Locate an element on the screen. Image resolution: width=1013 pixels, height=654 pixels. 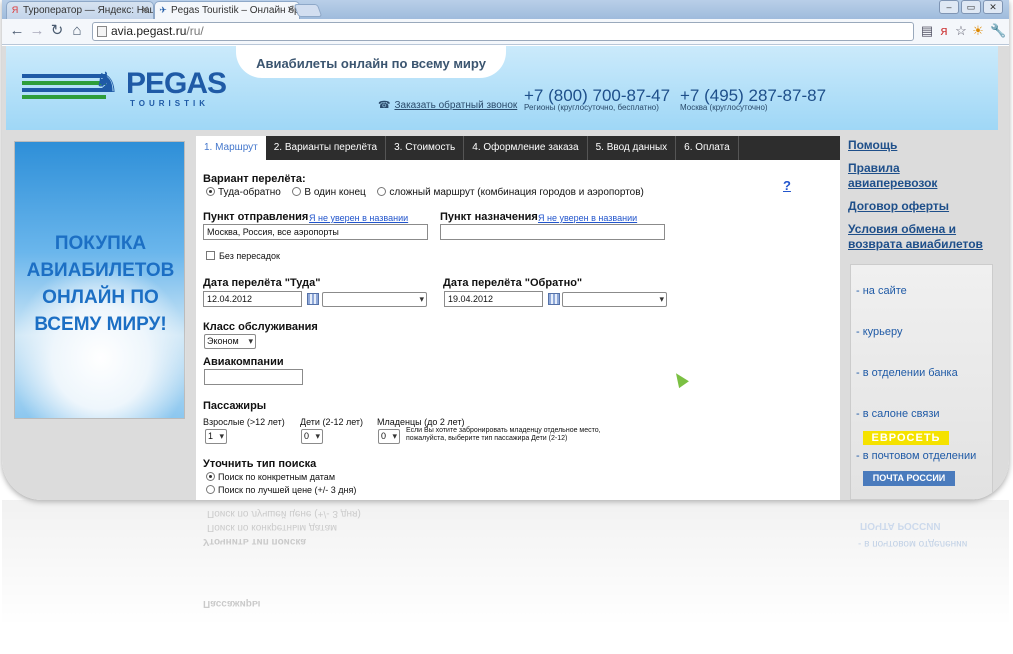
pegas-favicon-icon: ✈ is located at coordinates (163, 10).